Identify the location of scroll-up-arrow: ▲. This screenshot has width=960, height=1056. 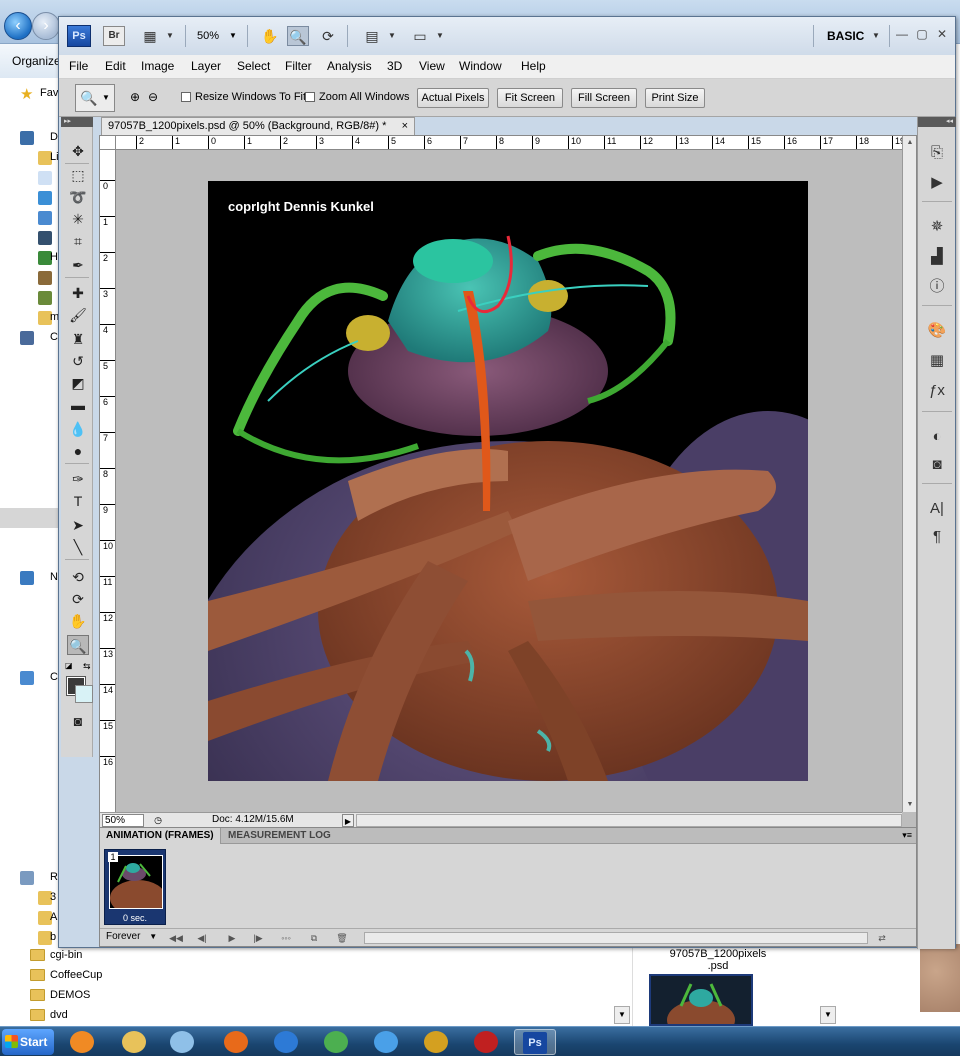
(910, 143).